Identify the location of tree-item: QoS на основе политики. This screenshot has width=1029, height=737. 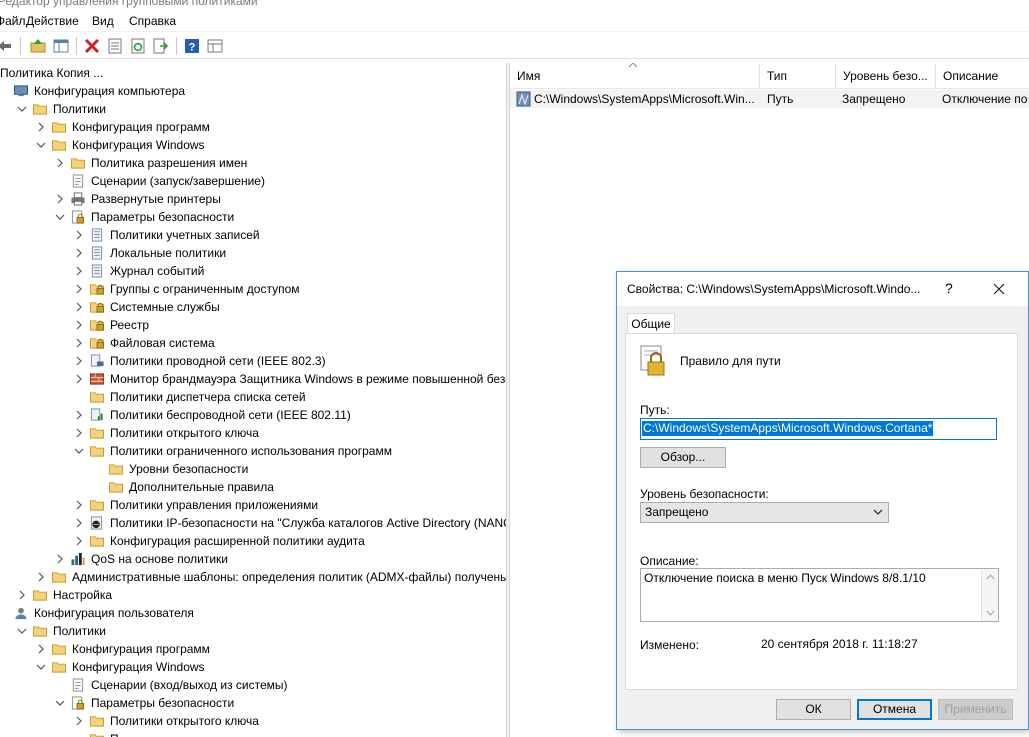
(253, 559).